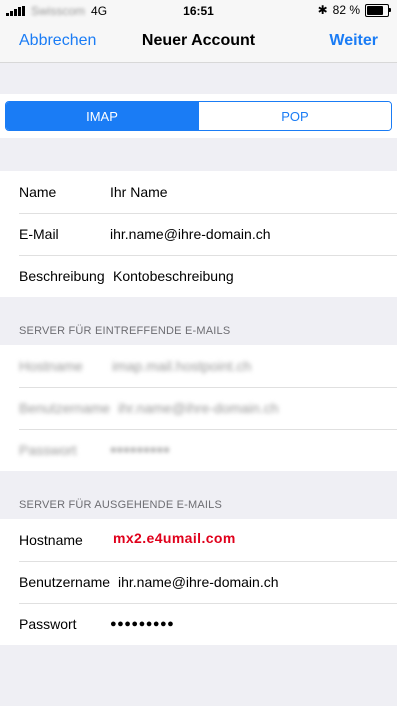 The image size is (397, 706). What do you see at coordinates (125, 331) in the screenshot?
I see `incoming-server-header: SERVER FÜR EINTREFFENDE E-MAILS` at bounding box center [125, 331].